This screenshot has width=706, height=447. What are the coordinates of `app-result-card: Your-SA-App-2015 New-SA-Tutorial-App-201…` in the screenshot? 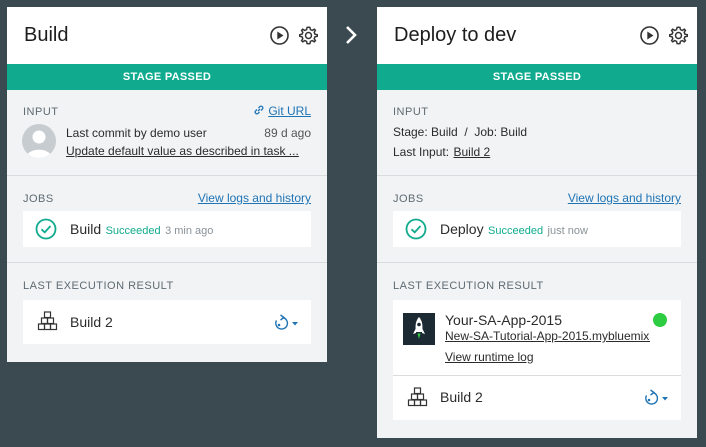 It's located at (537, 360).